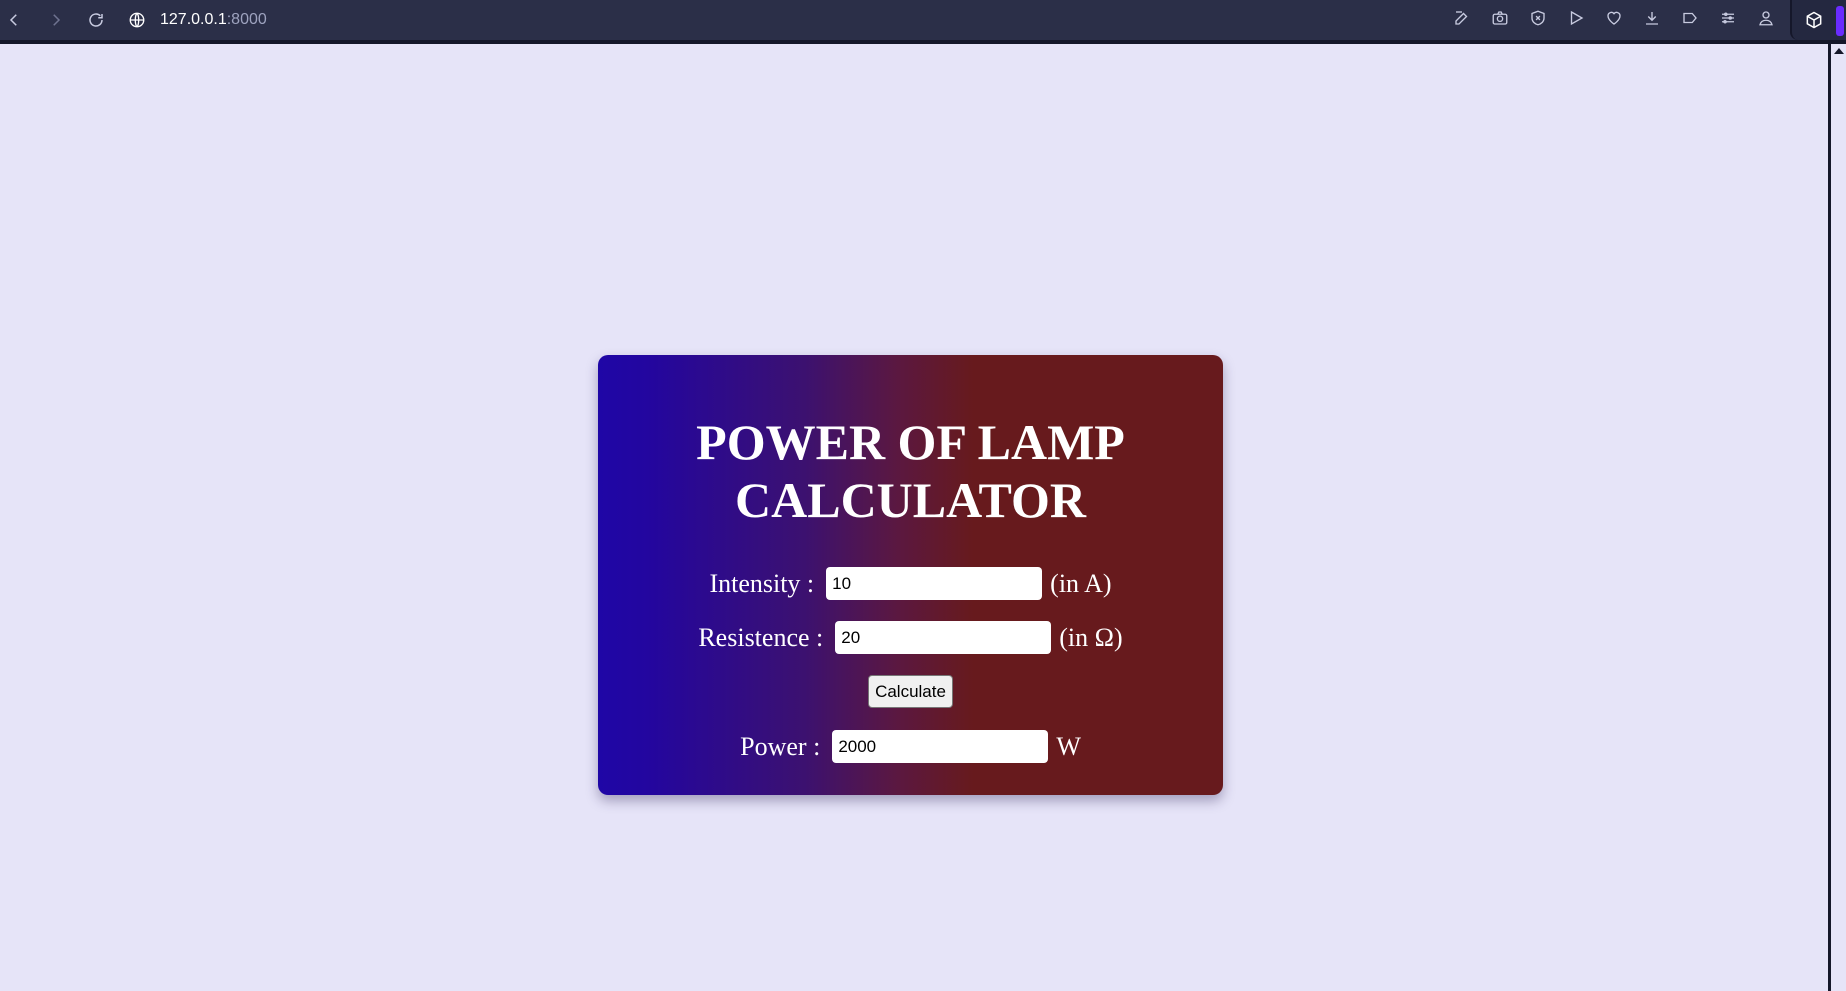 Image resolution: width=1846 pixels, height=991 pixels. What do you see at coordinates (1837, 517) in the screenshot?
I see `page-scrollbar` at bounding box center [1837, 517].